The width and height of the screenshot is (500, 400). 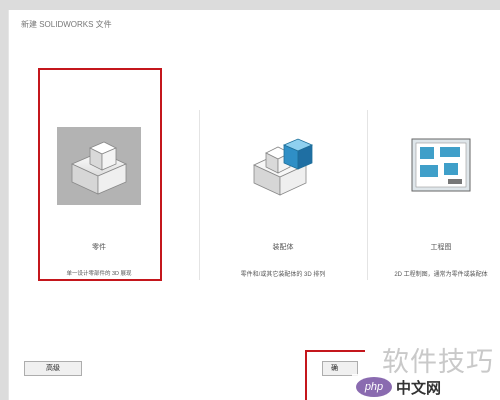 I want to click on option-part: 零件 单一设计零部件的 3D 展现, so click(x=99, y=192).